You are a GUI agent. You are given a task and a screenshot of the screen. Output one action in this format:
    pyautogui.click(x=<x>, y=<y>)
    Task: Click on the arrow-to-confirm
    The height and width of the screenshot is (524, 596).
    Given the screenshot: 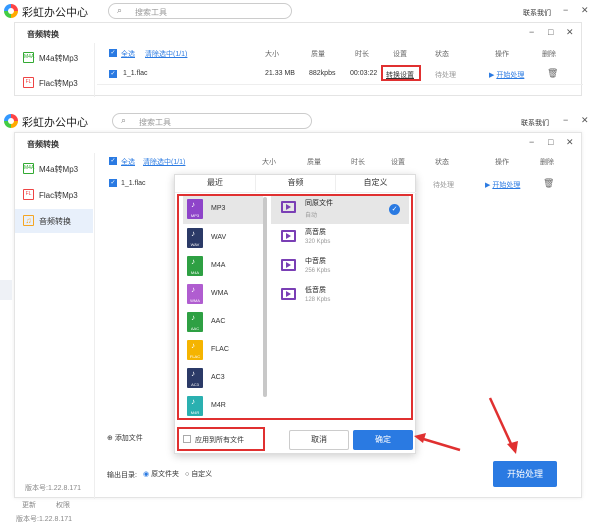 What is the action you would take?
    pyautogui.click(x=440, y=444)
    